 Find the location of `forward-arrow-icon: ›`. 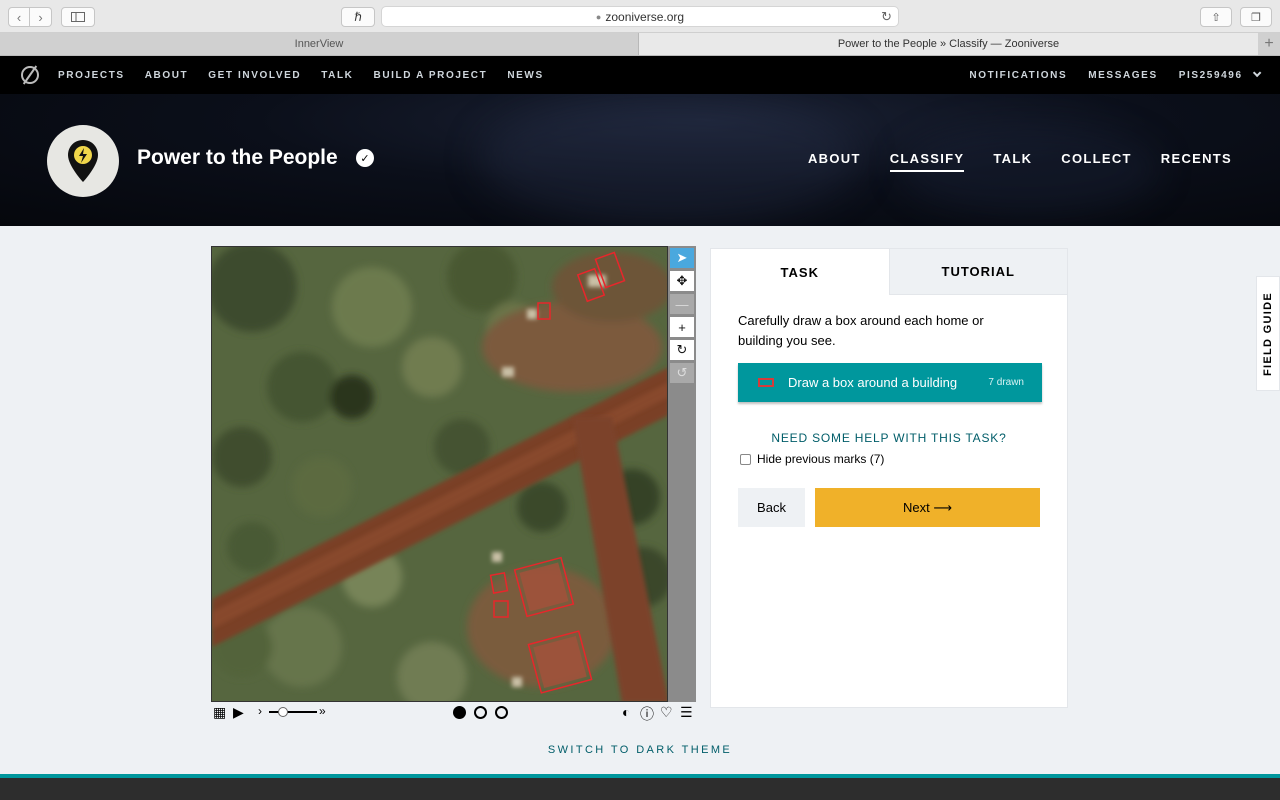

forward-arrow-icon: › is located at coordinates (41, 17).